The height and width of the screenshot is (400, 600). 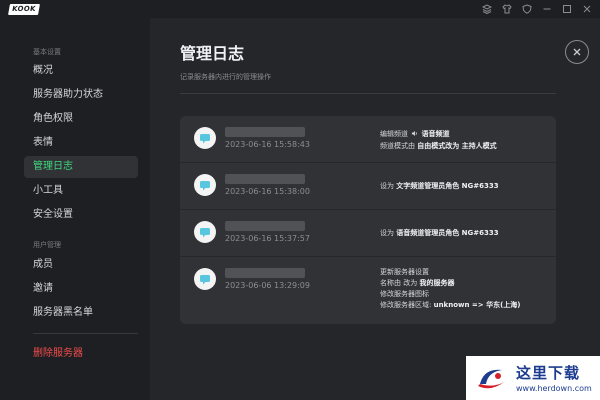 I want to click on minimize-icon, so click(x=547, y=9).